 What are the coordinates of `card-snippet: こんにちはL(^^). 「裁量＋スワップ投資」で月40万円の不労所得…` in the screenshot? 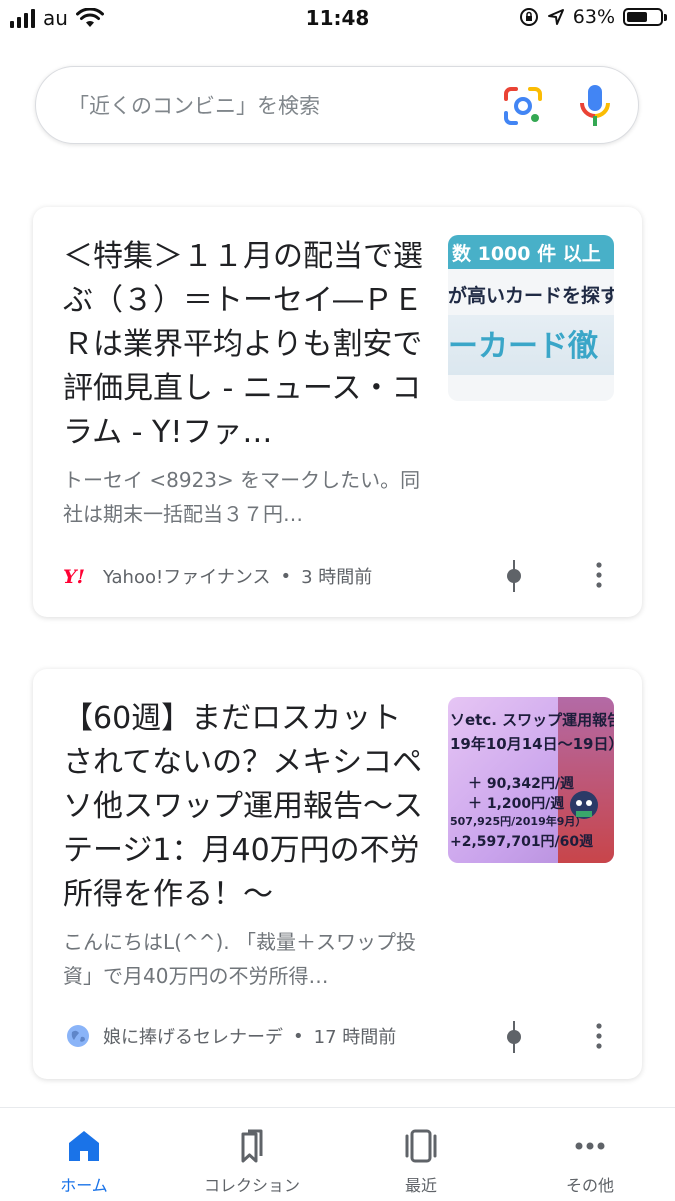 It's located at (239, 959).